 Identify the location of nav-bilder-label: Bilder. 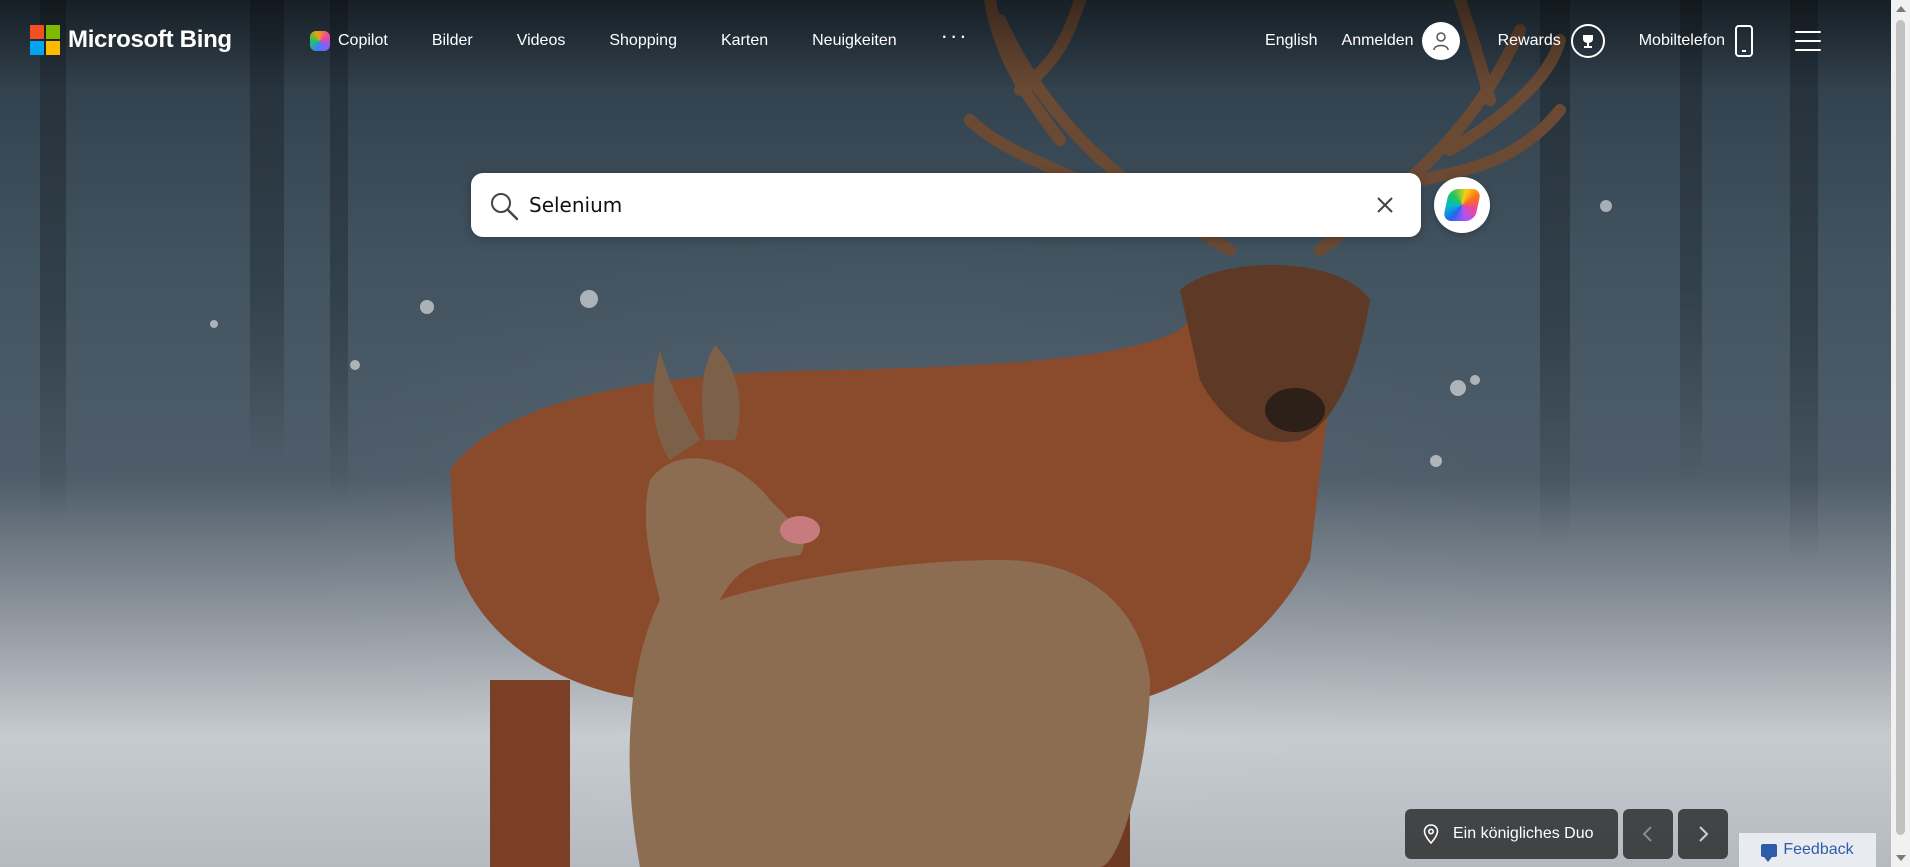
(452, 40).